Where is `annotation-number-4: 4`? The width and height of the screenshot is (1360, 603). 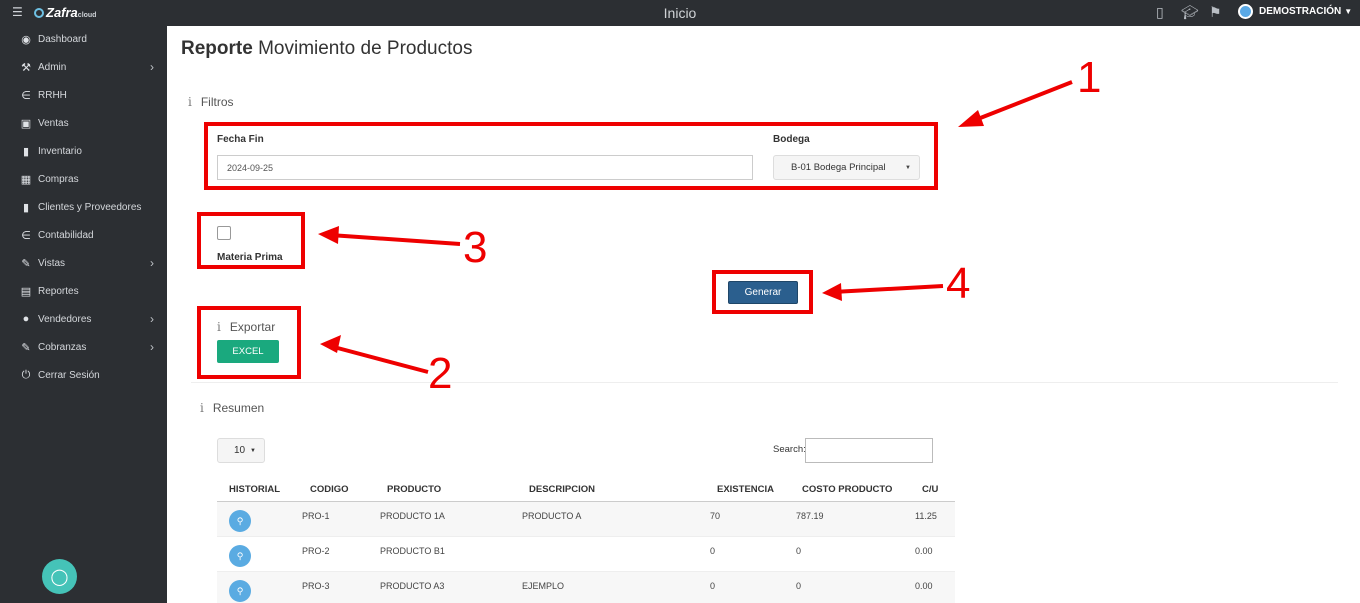
annotation-number-4: 4 is located at coordinates (958, 283).